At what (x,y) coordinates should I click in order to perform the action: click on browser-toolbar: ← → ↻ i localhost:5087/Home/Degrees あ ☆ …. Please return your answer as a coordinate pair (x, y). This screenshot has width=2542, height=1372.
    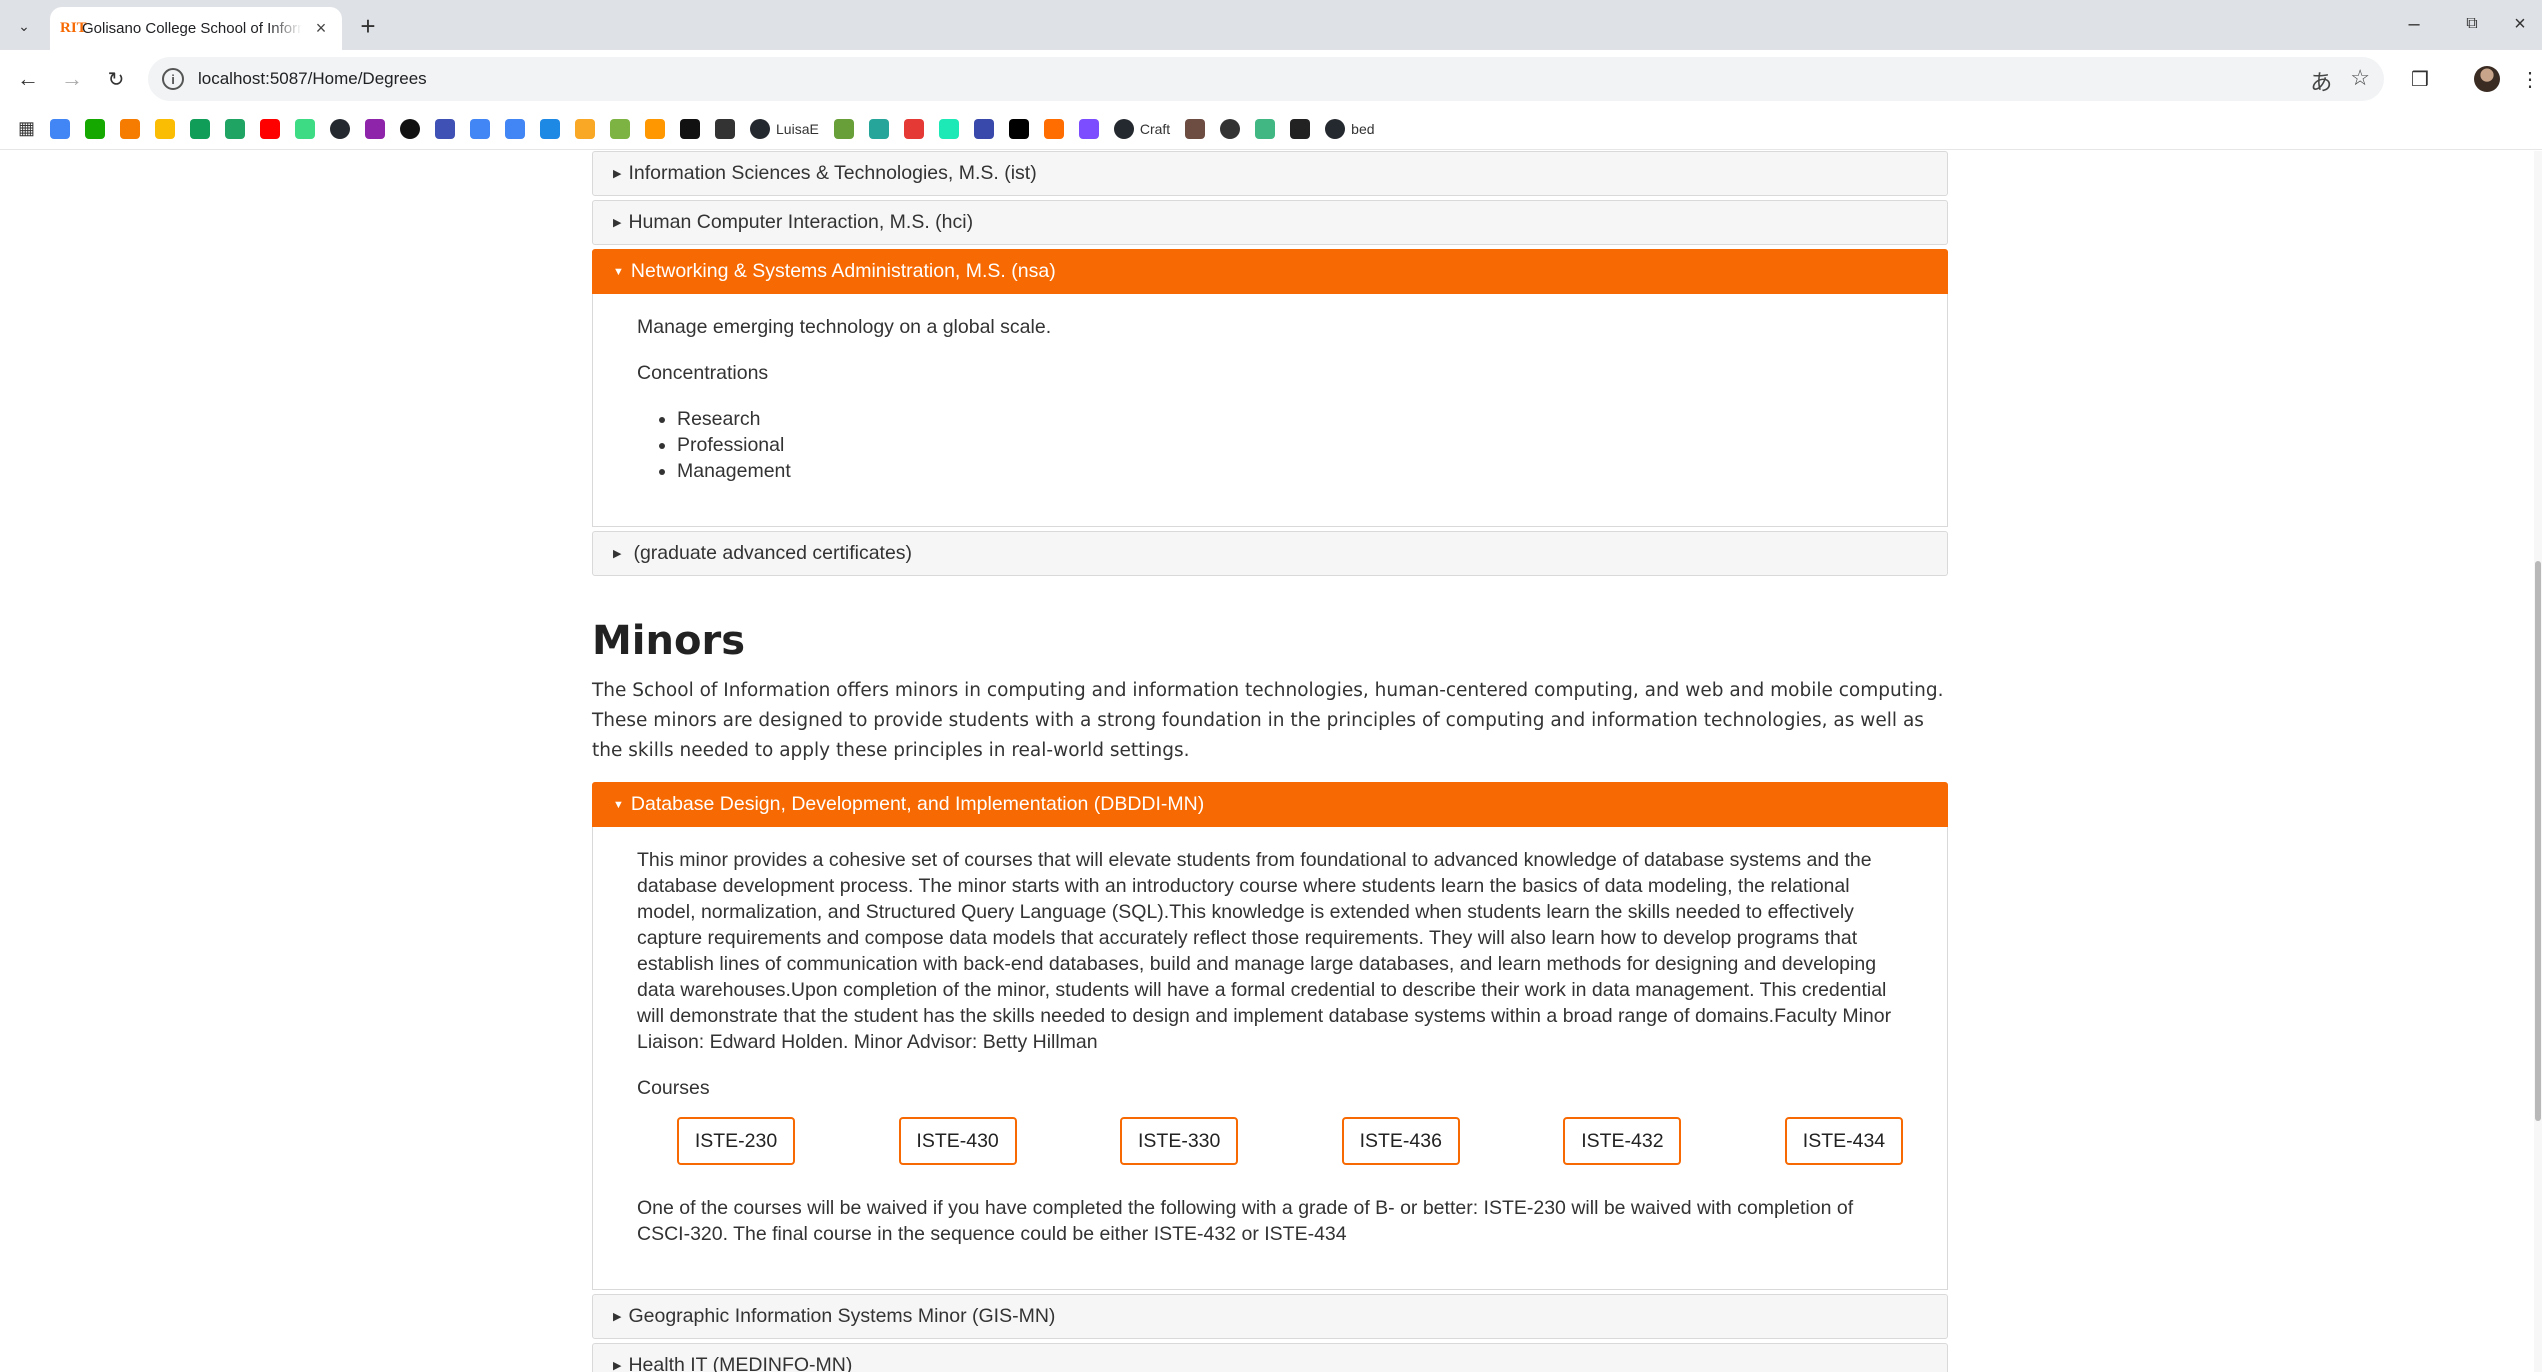
    Looking at the image, I should click on (1271, 79).